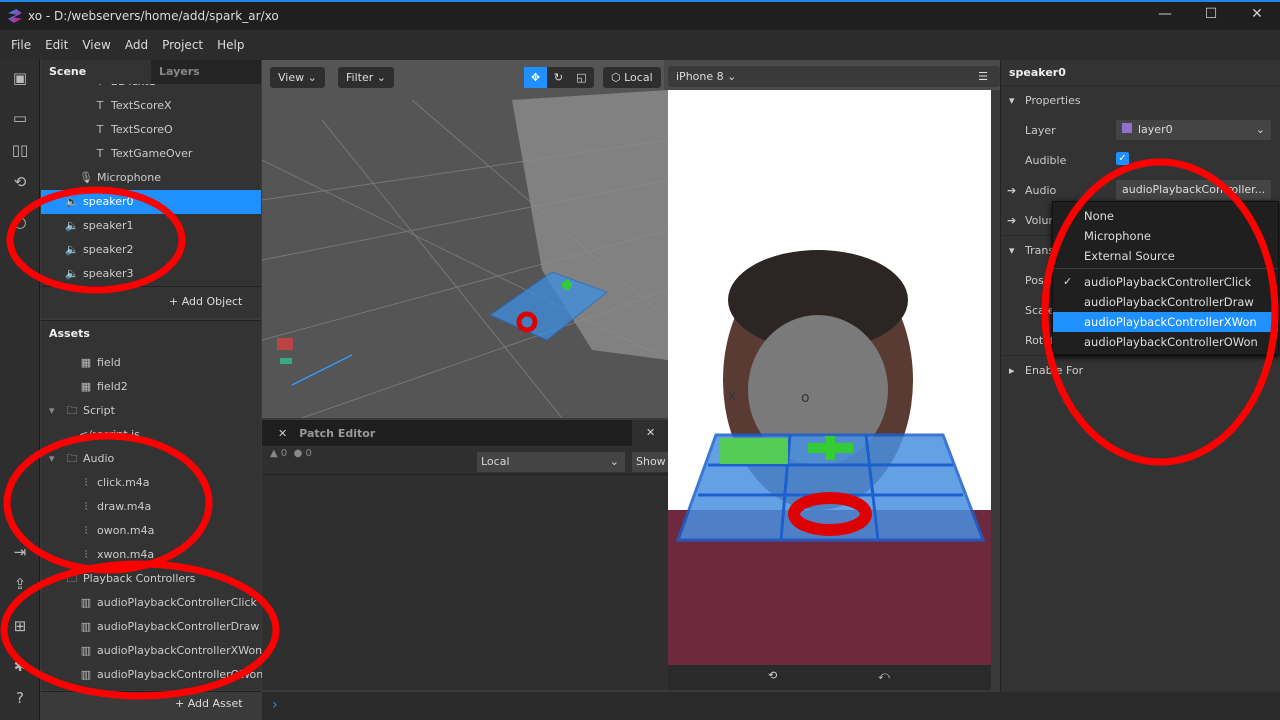  I want to click on preview-image: xo, so click(829, 457).